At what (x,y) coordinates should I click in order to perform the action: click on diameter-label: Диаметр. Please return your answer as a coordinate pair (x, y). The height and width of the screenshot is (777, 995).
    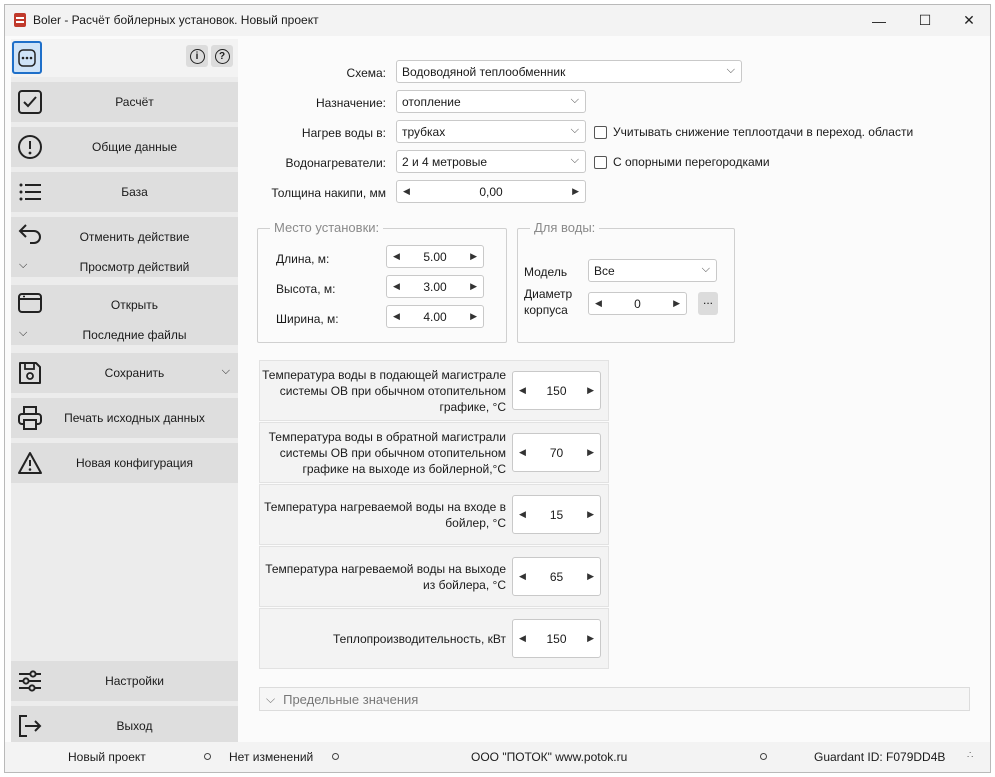
    Looking at the image, I should click on (548, 294).